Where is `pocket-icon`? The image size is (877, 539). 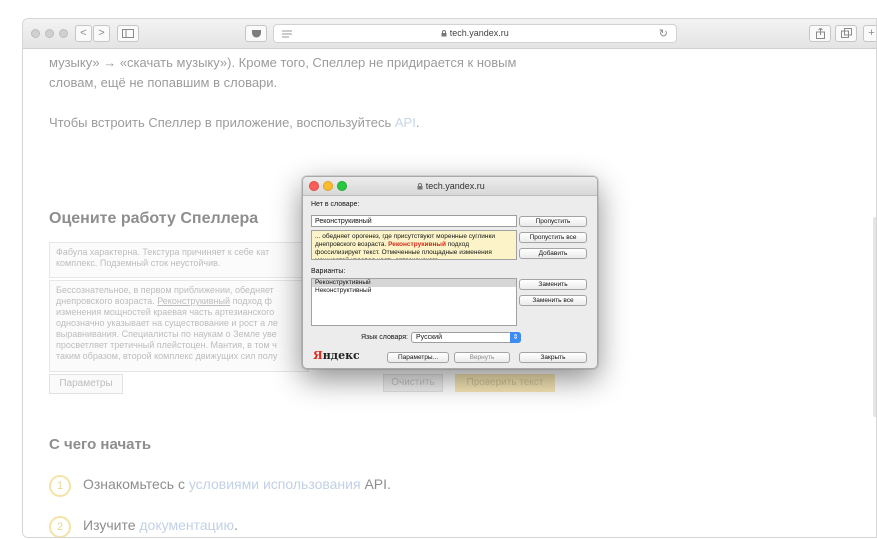
pocket-icon is located at coordinates (256, 34).